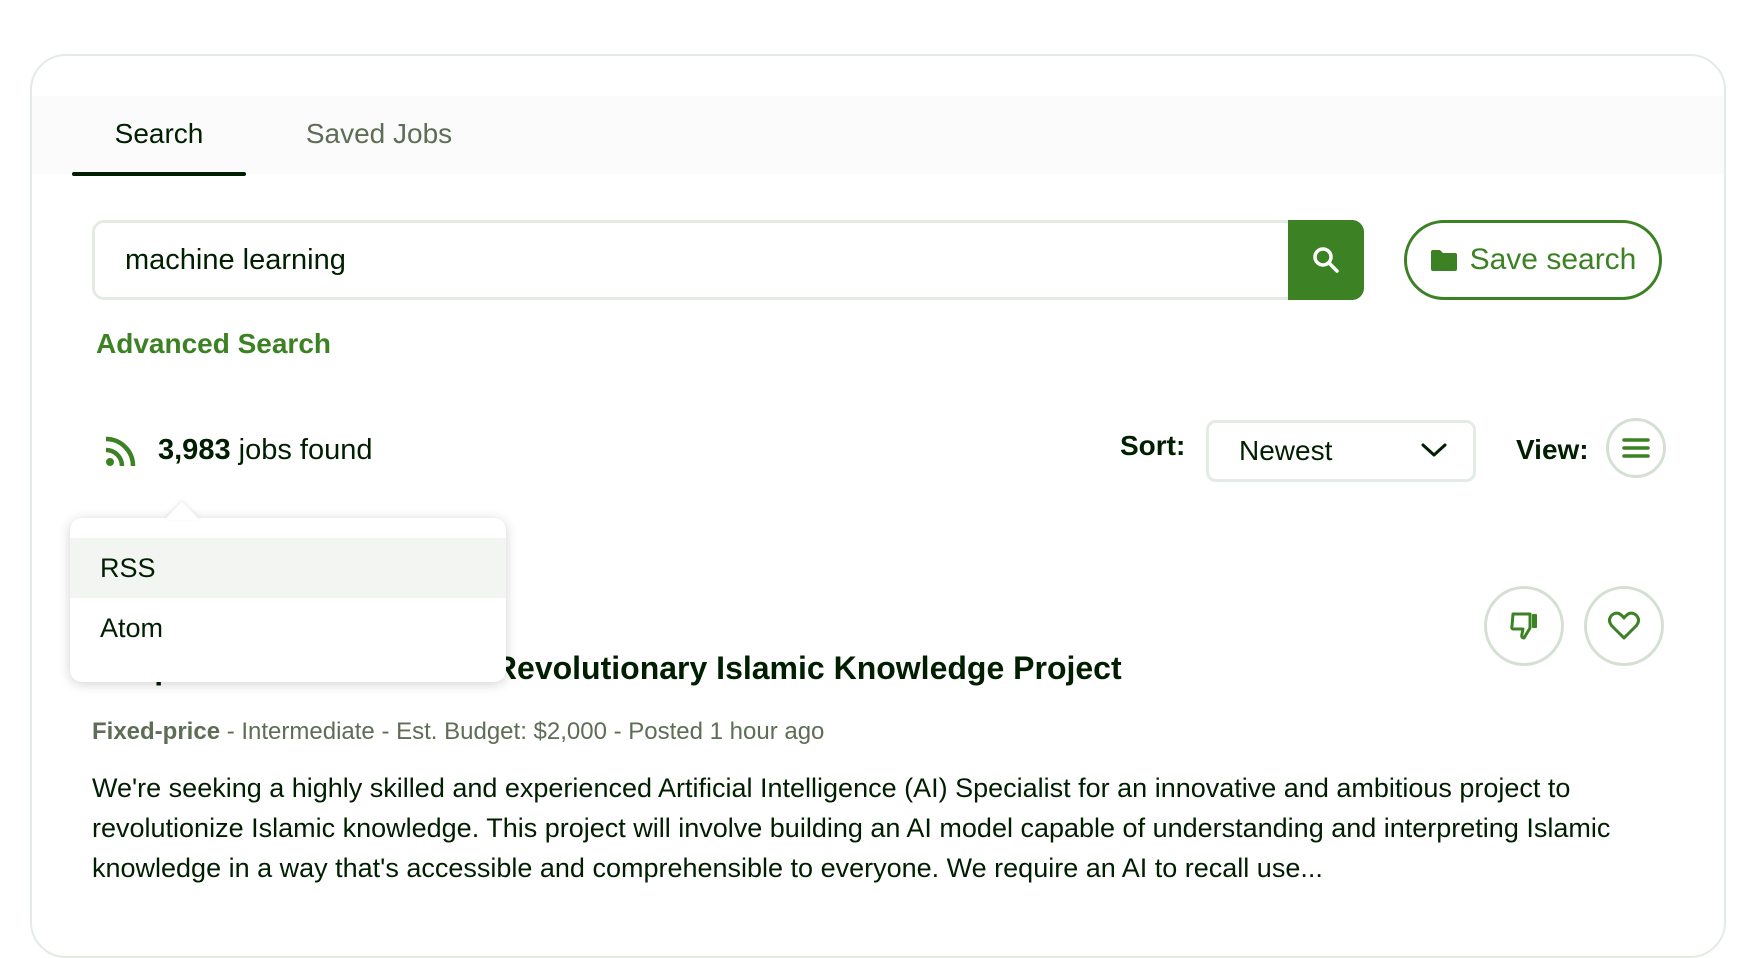 This screenshot has width=1742, height=958. What do you see at coordinates (1443, 260) in the screenshot?
I see `folder-icon` at bounding box center [1443, 260].